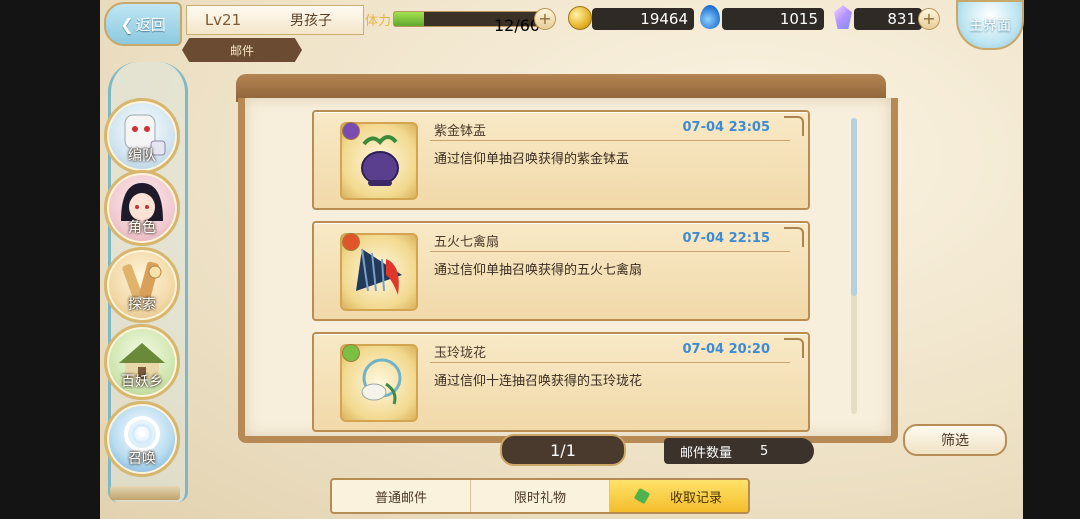  I want to click on player-level: Lv21, so click(223, 20).